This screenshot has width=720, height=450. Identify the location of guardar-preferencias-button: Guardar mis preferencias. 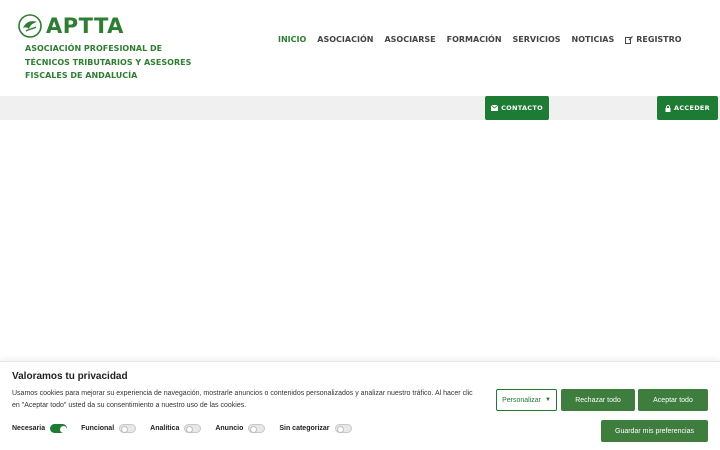
(654, 431).